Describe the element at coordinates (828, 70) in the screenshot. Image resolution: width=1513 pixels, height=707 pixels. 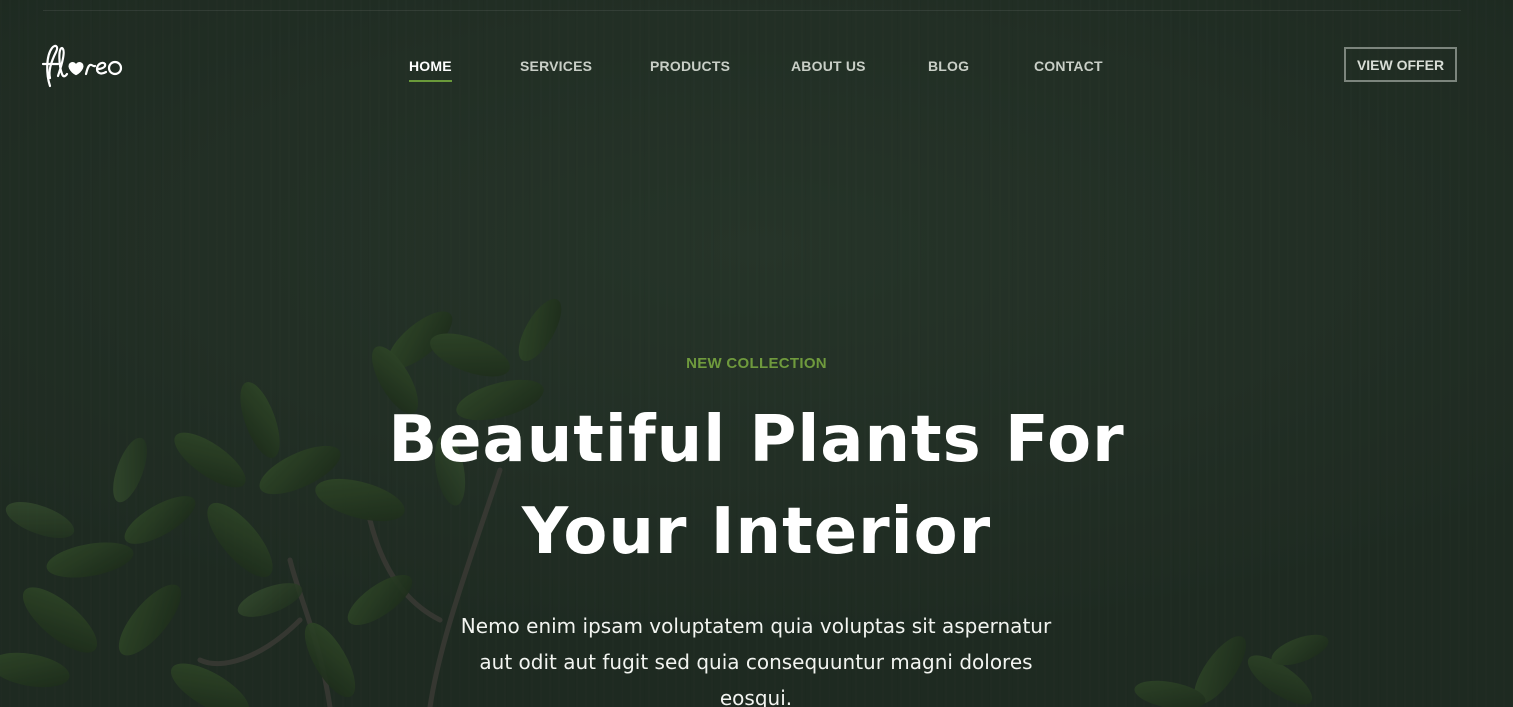
I see `nav-item-about-us: ABOUT US` at that location.